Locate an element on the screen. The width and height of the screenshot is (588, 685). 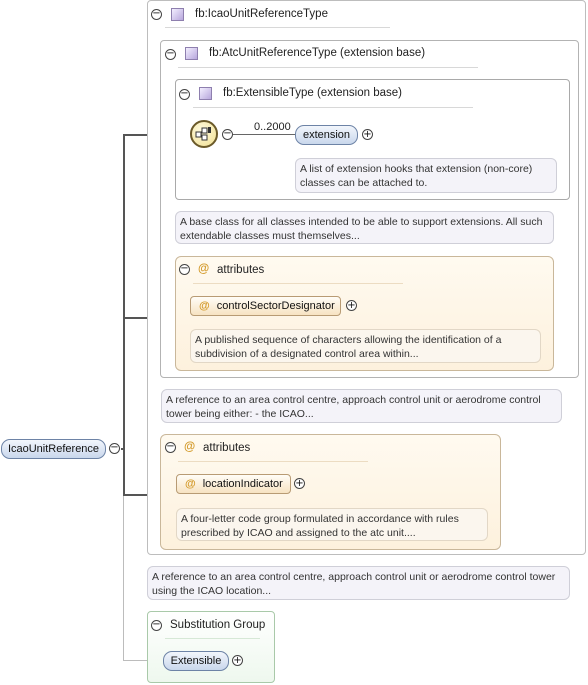
element-extension: extension is located at coordinates (326, 135).